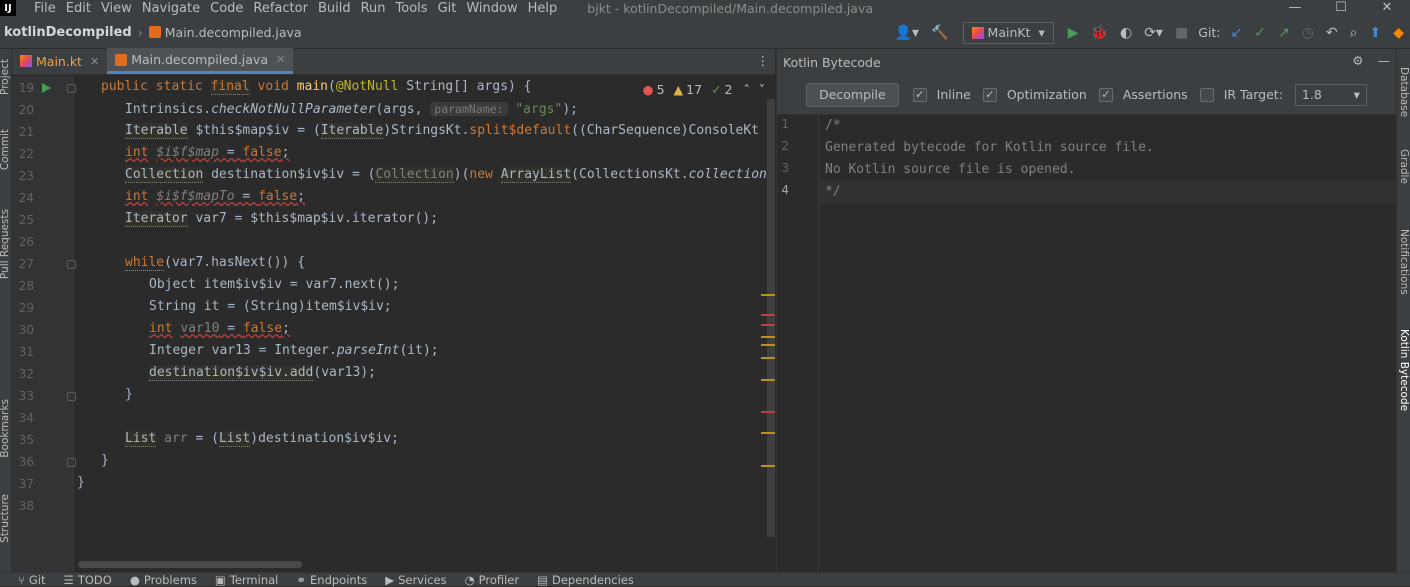  I want to click on tool-window-project: Project, so click(5, 77).